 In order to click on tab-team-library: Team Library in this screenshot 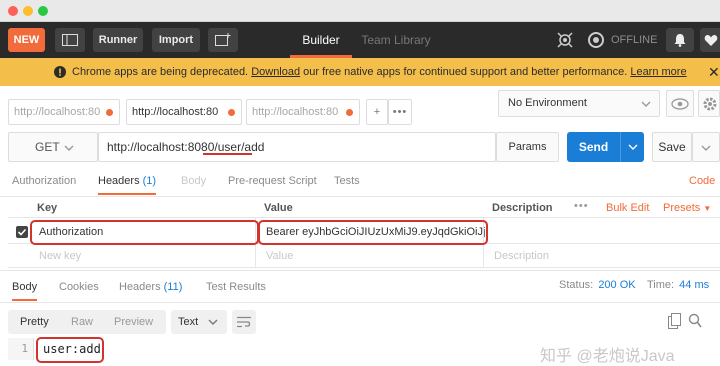, I will do `click(396, 40)`.